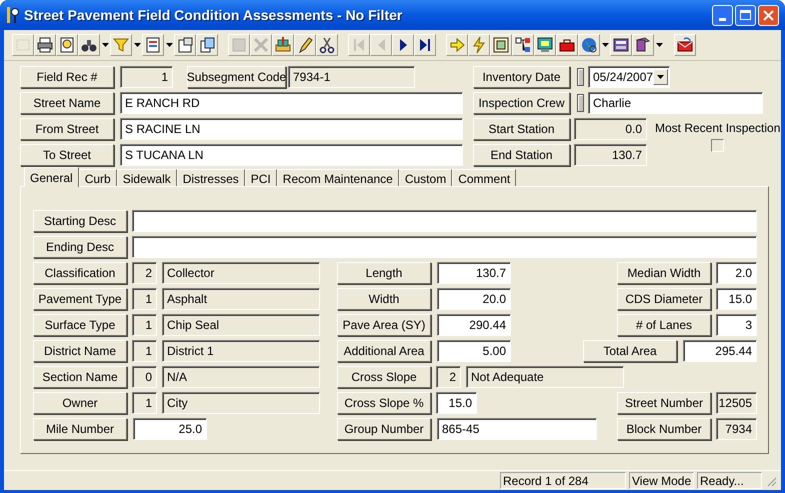 Image resolution: width=785 pixels, height=493 pixels. What do you see at coordinates (337, 177) in the screenshot?
I see `tab: Recom Maintenance` at bounding box center [337, 177].